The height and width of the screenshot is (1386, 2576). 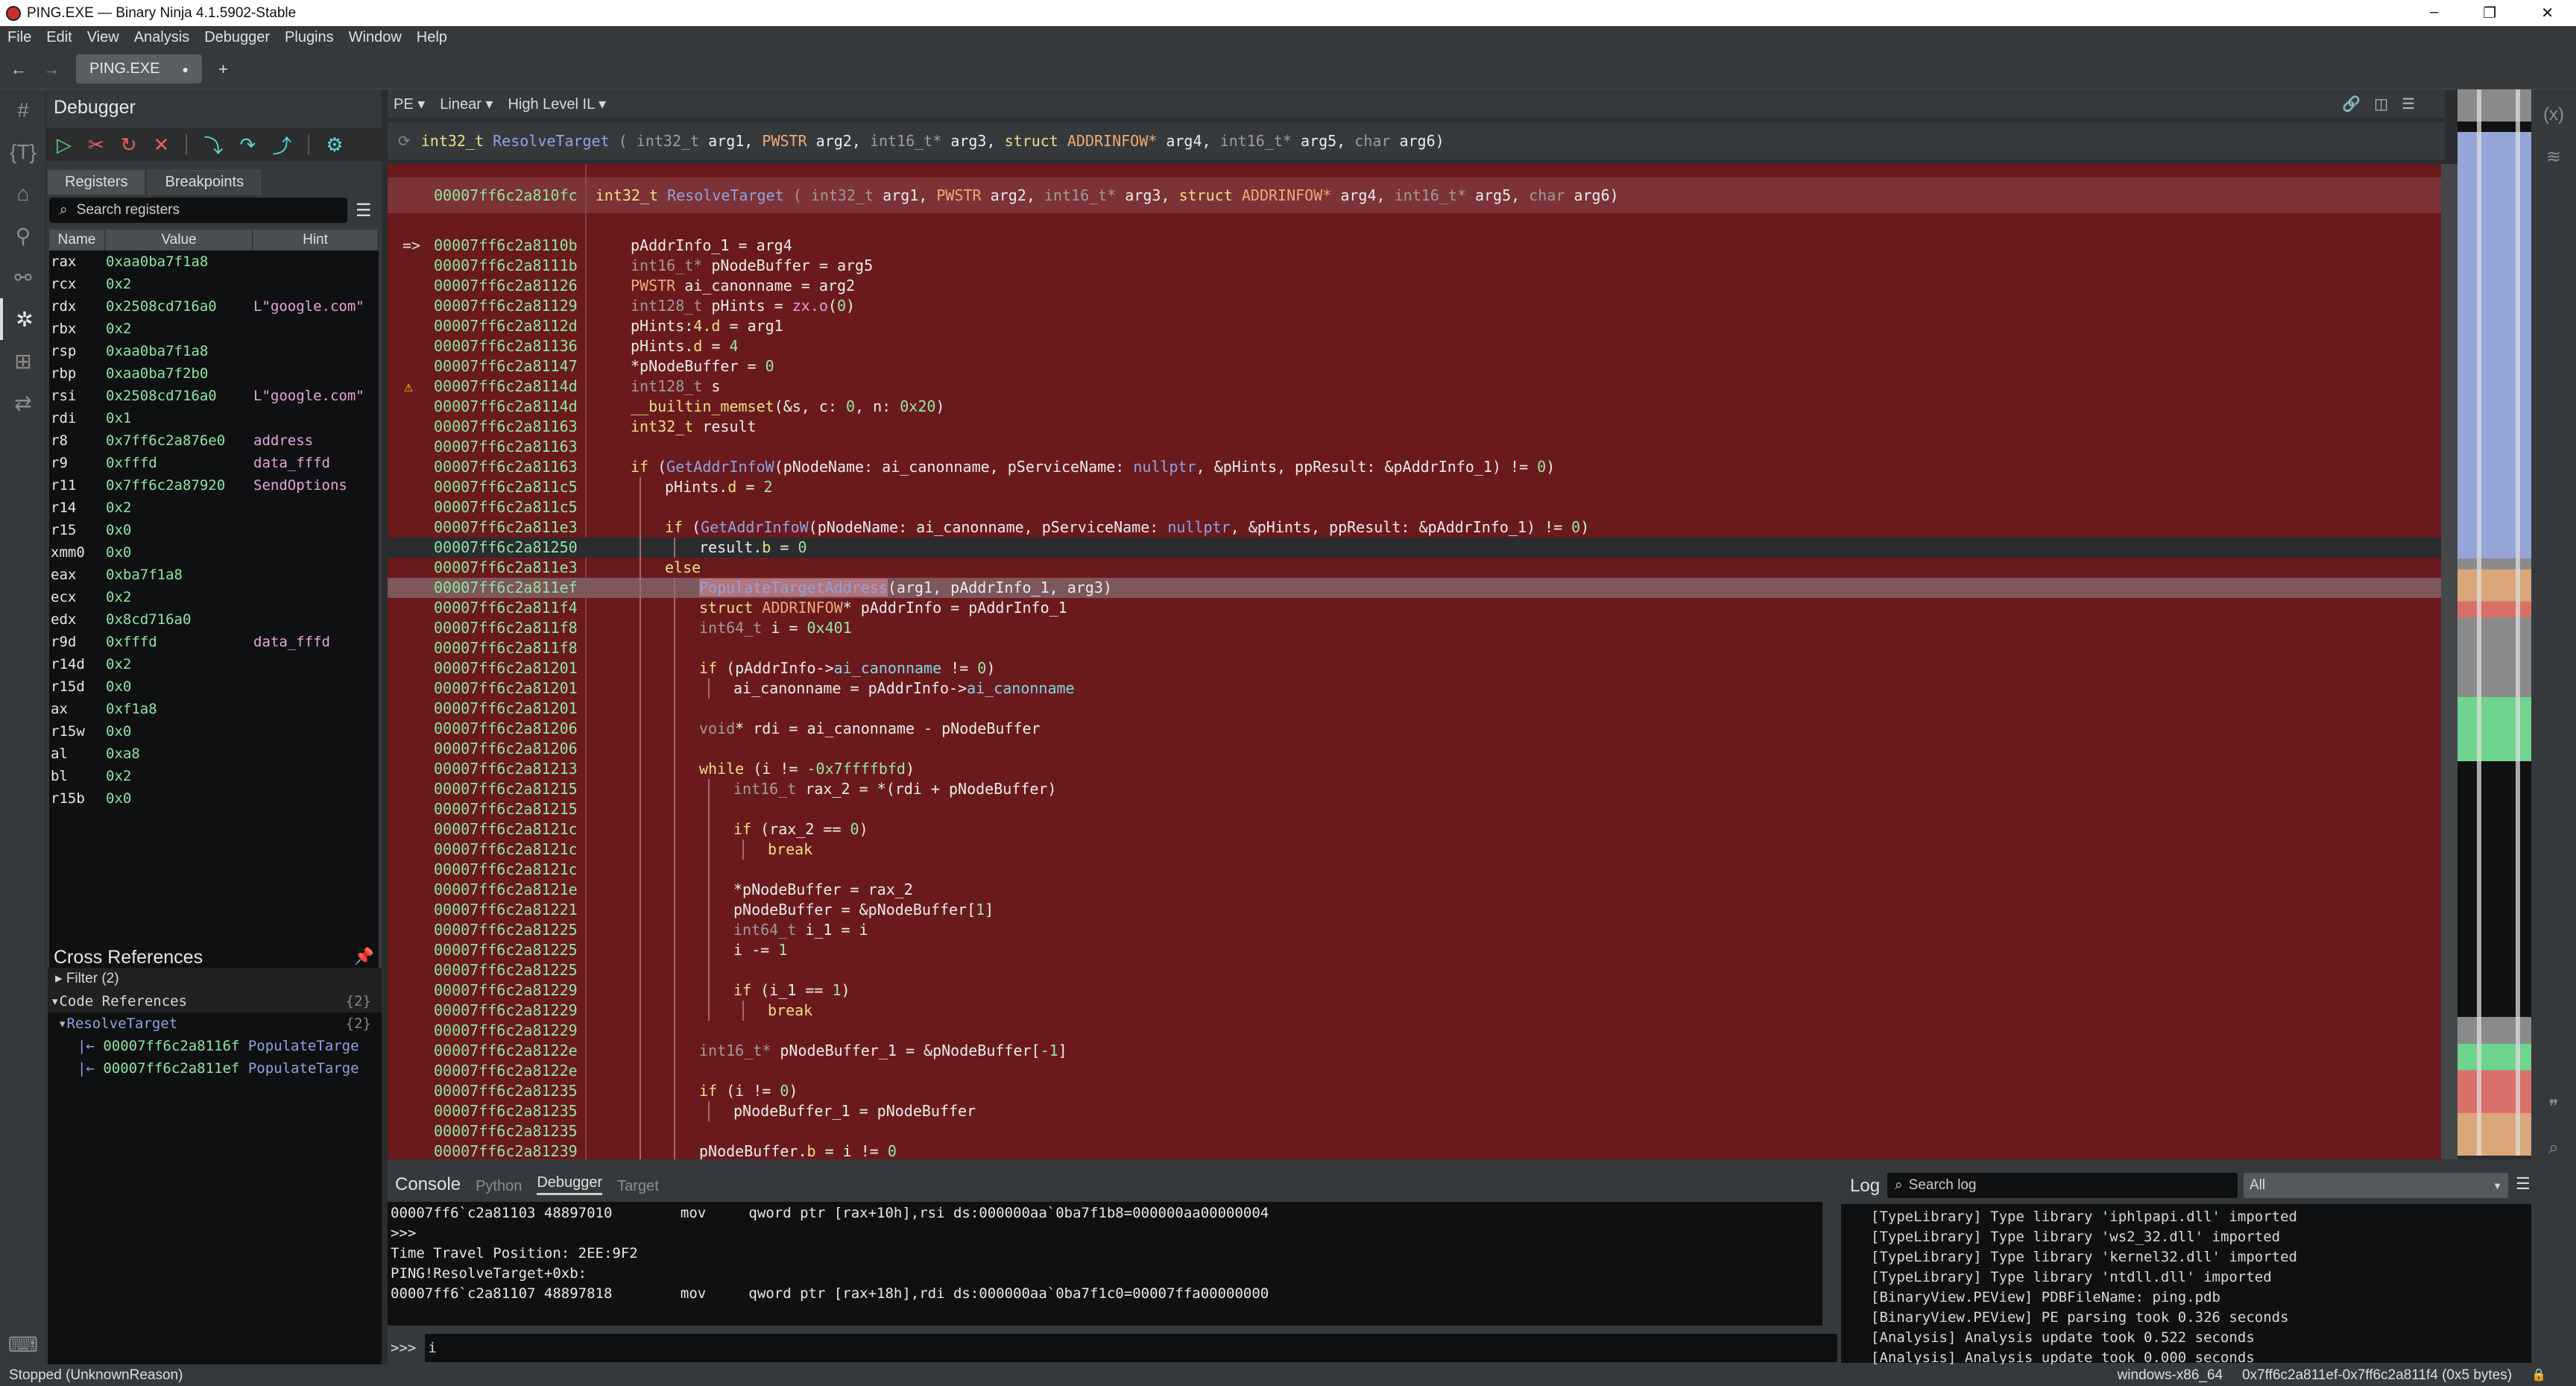 I want to click on menu-analysis: Analysis, so click(x=161, y=37).